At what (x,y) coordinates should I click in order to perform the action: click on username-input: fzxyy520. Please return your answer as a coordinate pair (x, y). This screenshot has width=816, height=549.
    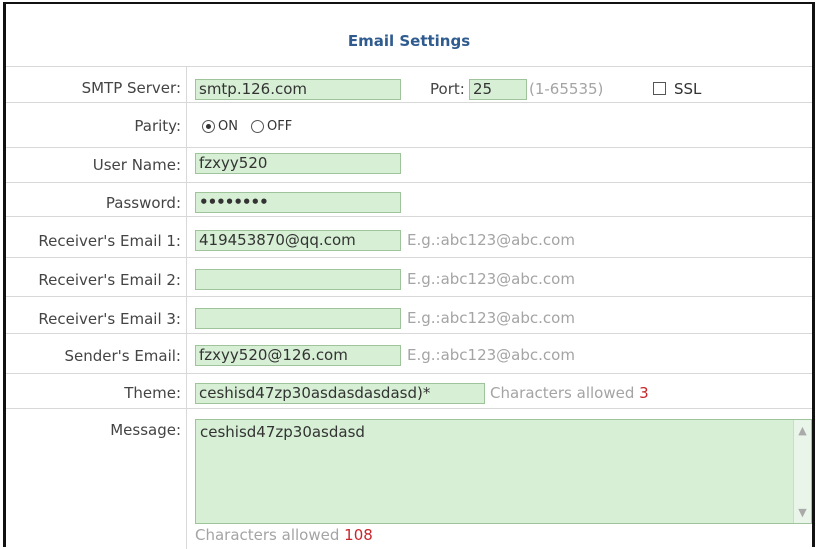
    Looking at the image, I should click on (298, 163).